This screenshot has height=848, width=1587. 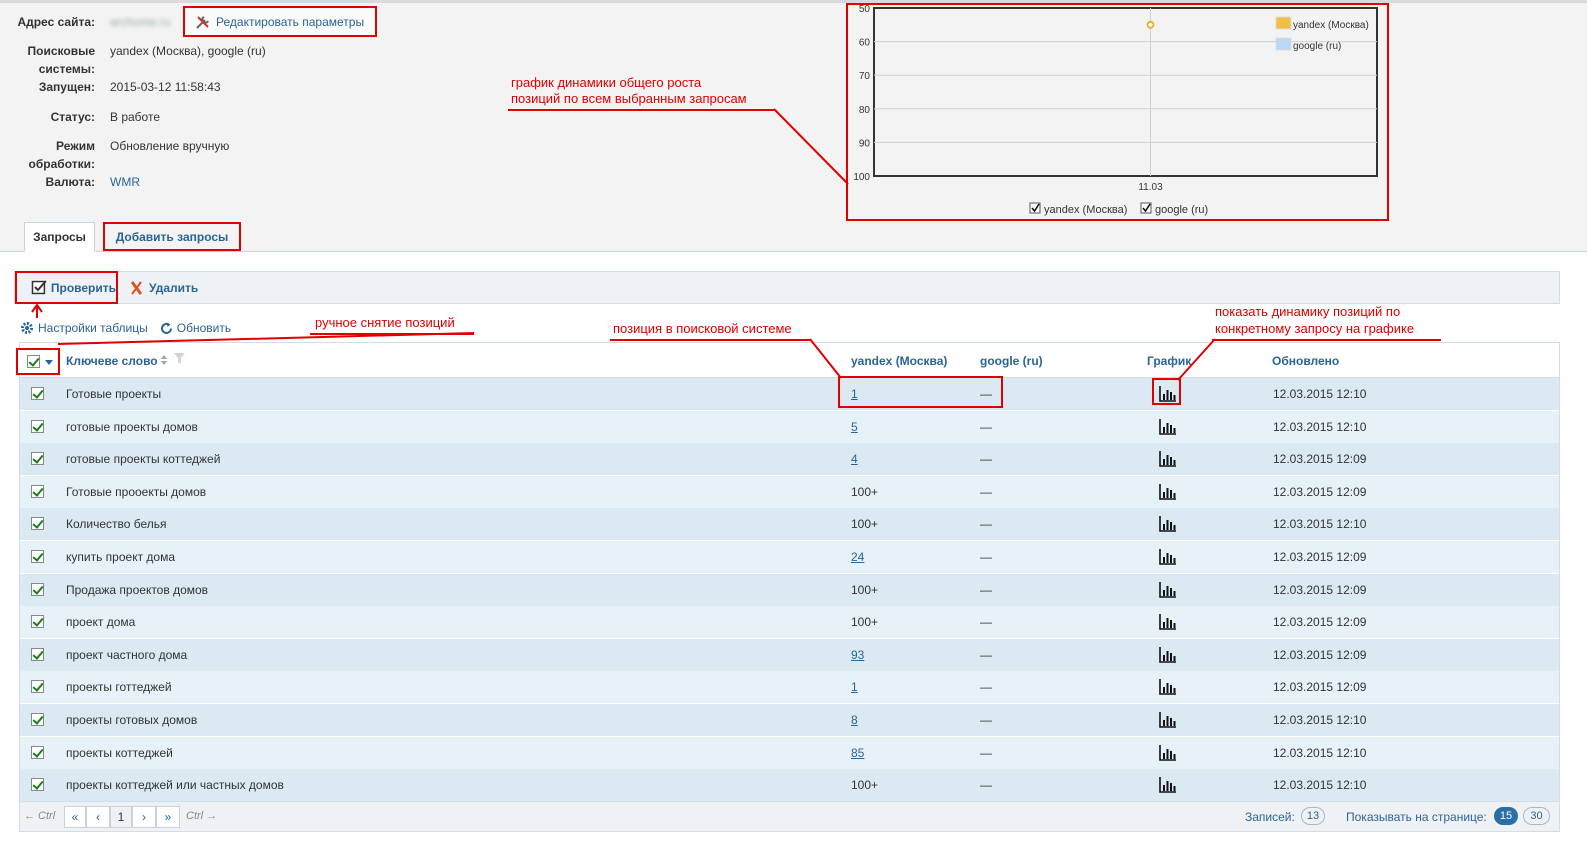 What do you see at coordinates (188, 51) in the screenshot?
I see `engines-value: yandex (Москва), google (ru)` at bounding box center [188, 51].